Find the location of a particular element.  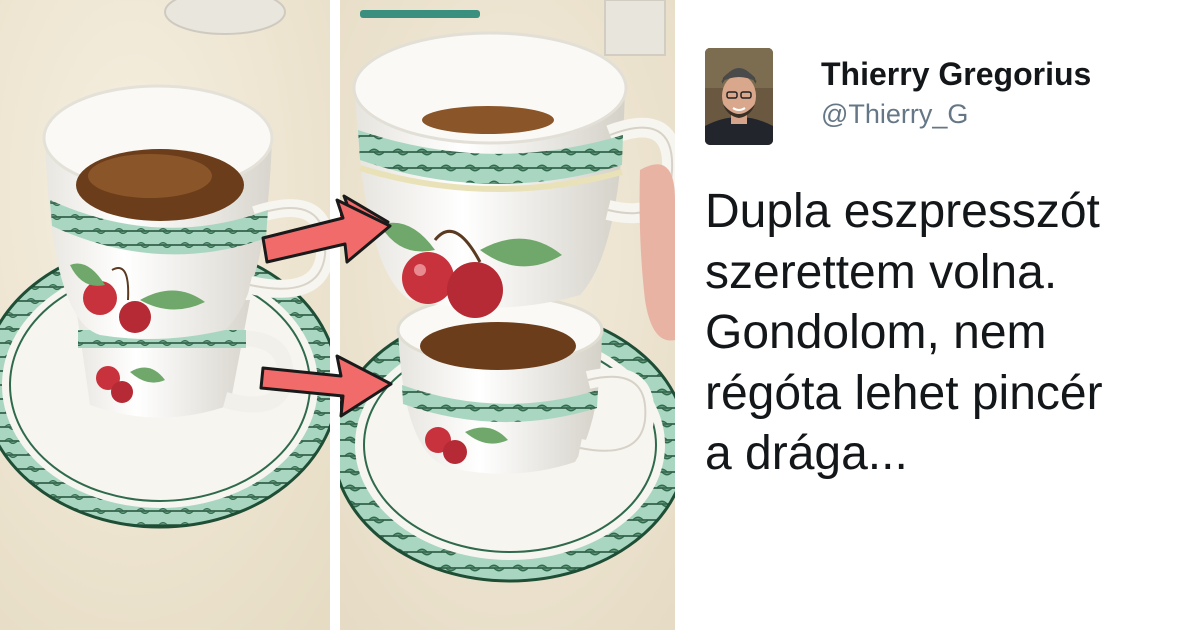

author-handle: @Thierry_G is located at coordinates (894, 114).